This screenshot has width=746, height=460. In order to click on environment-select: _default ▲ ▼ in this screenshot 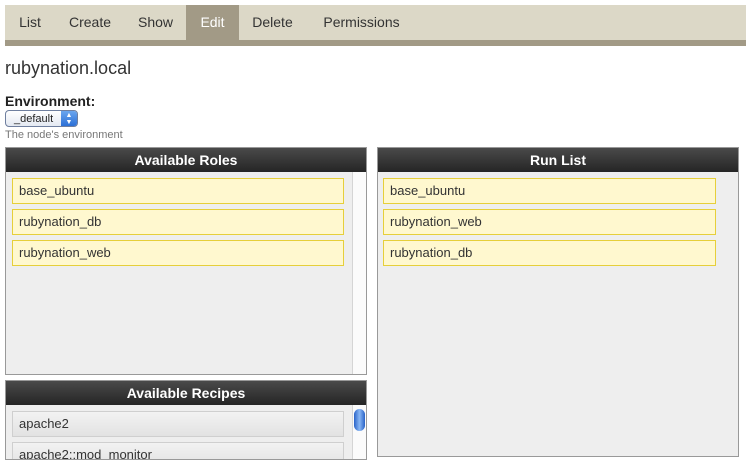, I will do `click(41, 118)`.